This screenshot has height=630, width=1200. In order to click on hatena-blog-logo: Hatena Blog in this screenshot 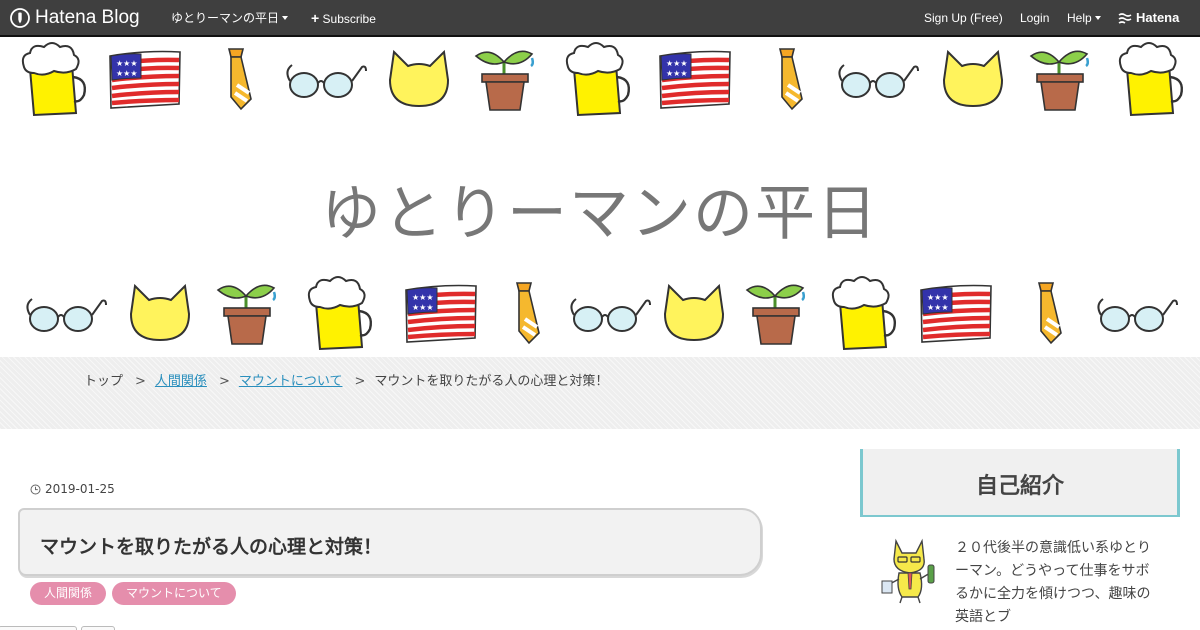, I will do `click(75, 18)`.